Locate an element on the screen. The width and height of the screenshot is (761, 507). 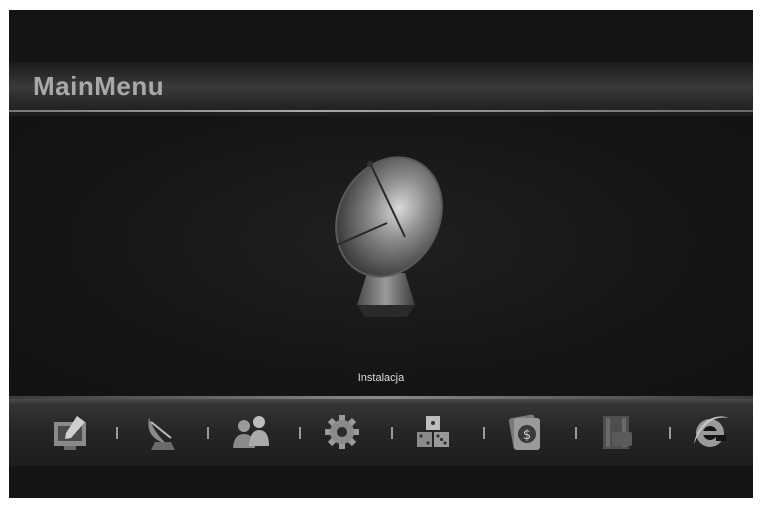
bottom-area is located at coordinates (381, 482).